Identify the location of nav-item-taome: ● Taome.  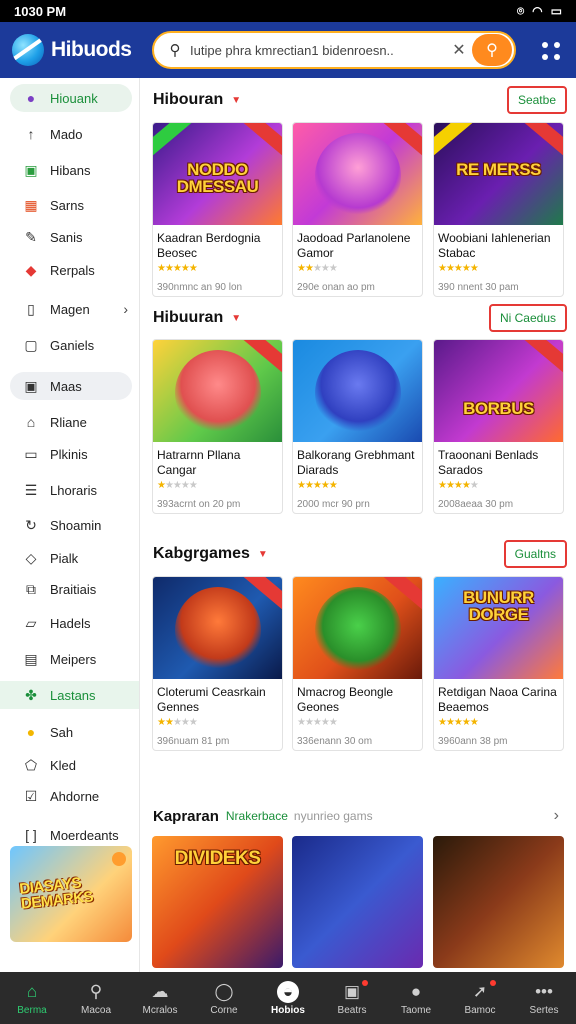
(416, 998).